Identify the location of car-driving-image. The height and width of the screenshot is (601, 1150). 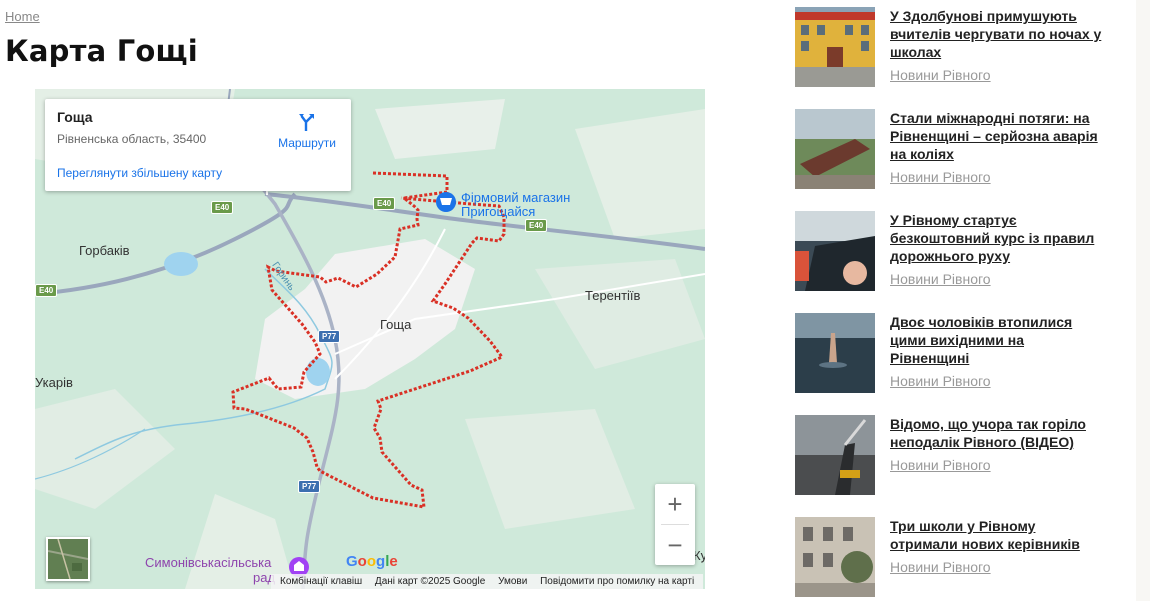
(835, 251).